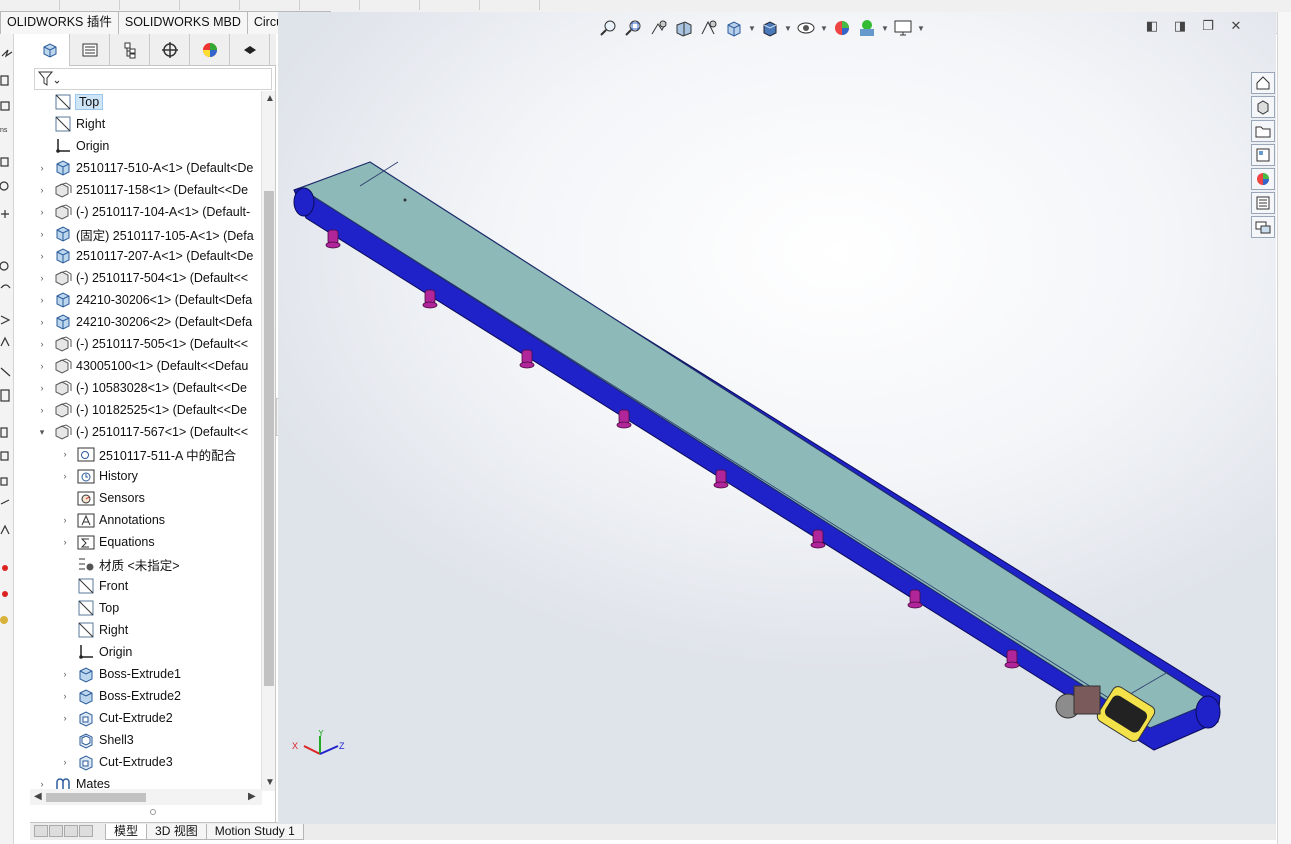 This screenshot has width=1291, height=844. What do you see at coordinates (176, 831) in the screenshot?
I see `bottom-tab: 3D 视图` at bounding box center [176, 831].